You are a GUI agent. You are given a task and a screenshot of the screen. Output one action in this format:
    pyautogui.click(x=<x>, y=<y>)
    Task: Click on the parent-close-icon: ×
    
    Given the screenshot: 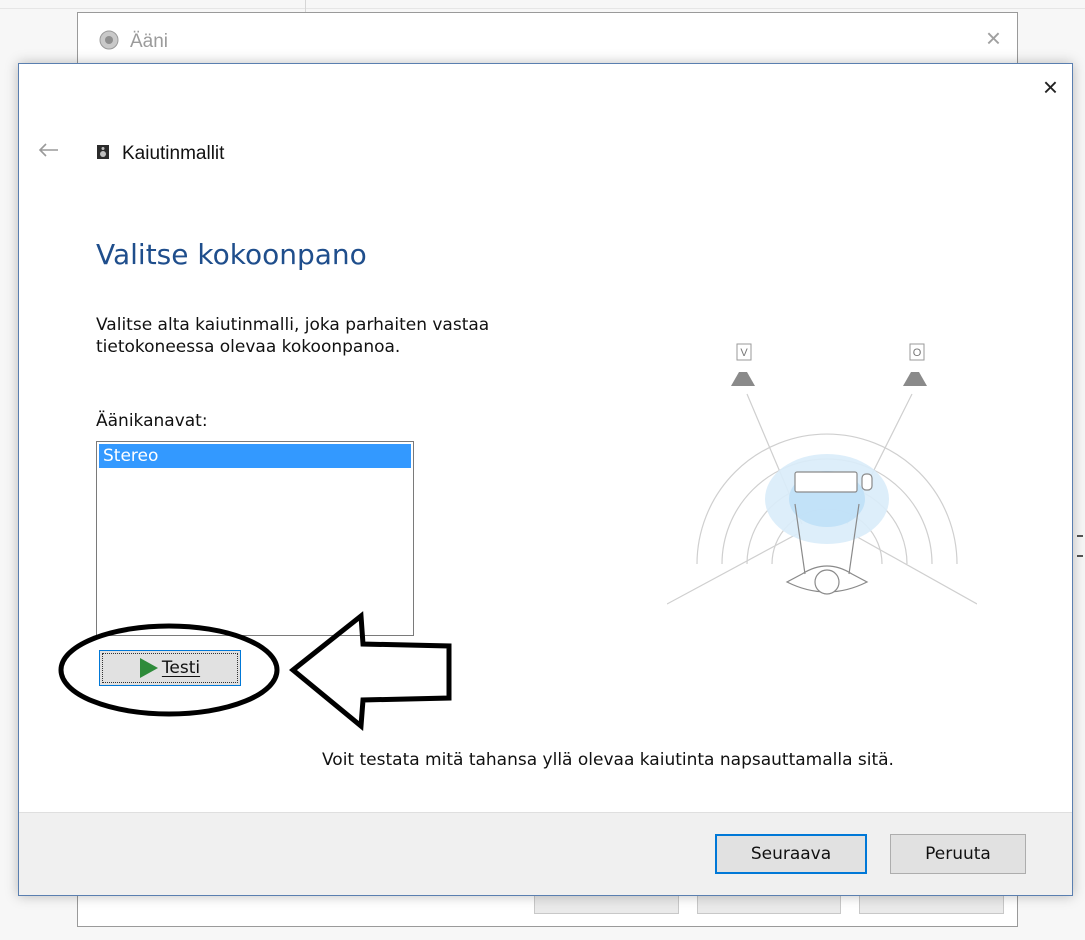 What is the action you would take?
    pyautogui.click(x=993, y=38)
    